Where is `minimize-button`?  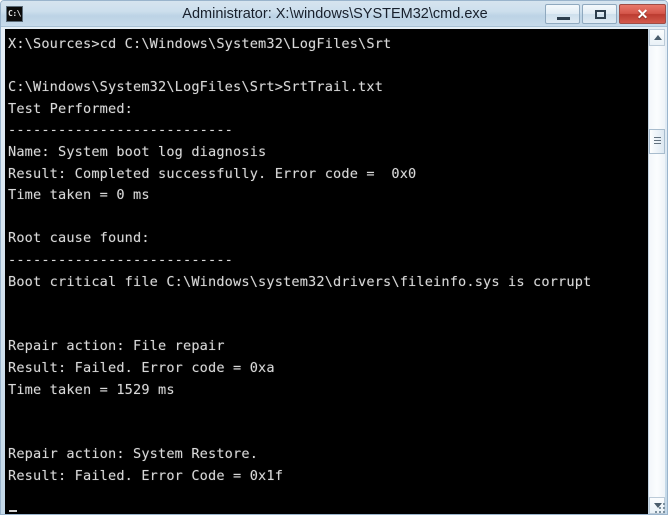 minimize-button is located at coordinates (562, 14).